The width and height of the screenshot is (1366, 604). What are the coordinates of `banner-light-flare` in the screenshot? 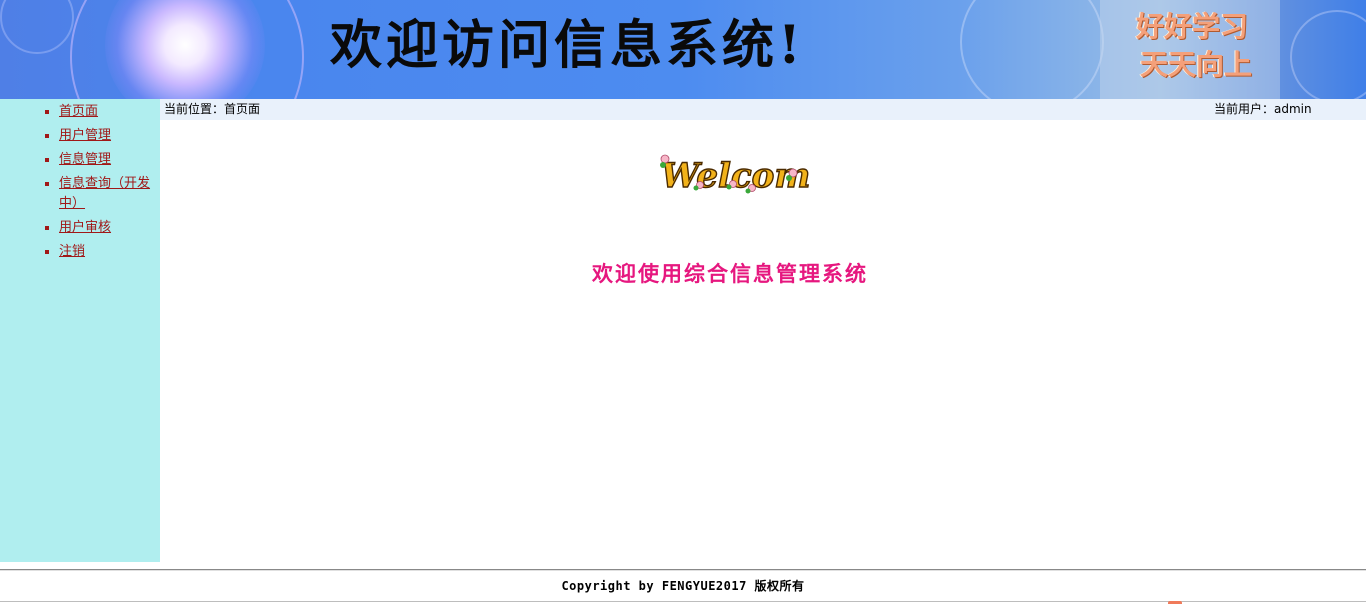 It's located at (185, 49).